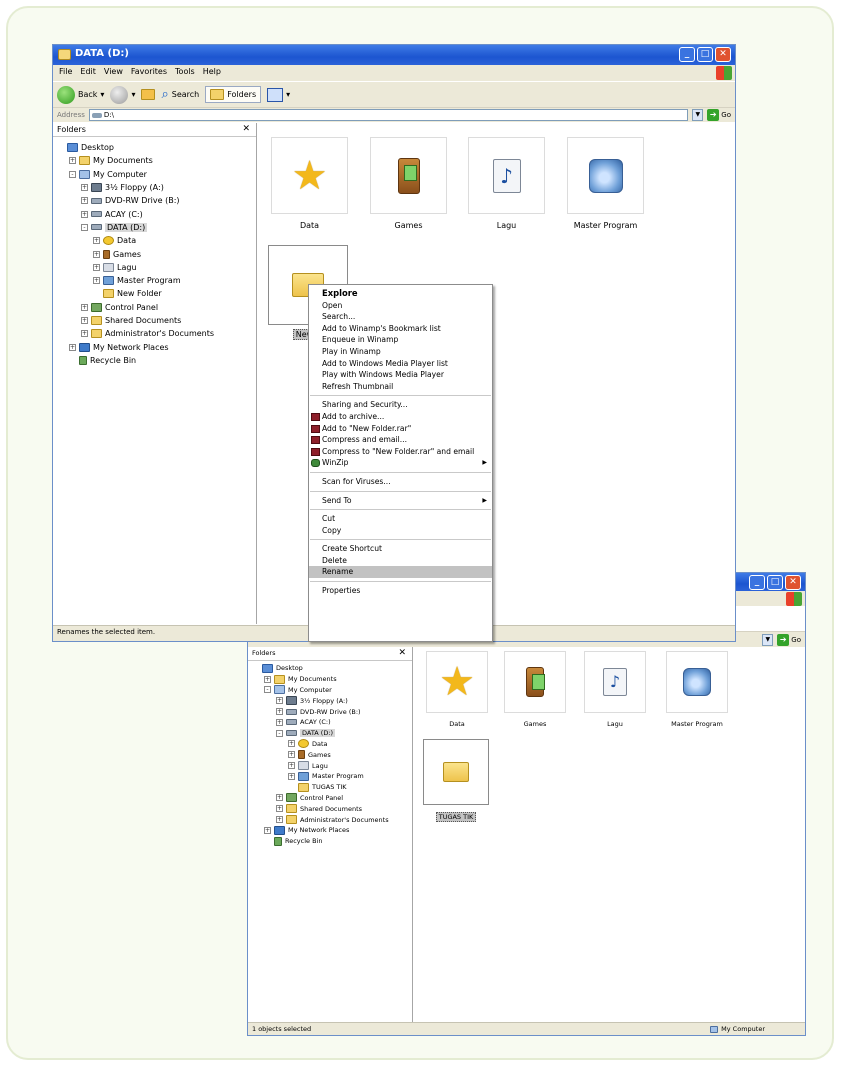  I want to click on context-menu-item: Explore, so click(400, 294).